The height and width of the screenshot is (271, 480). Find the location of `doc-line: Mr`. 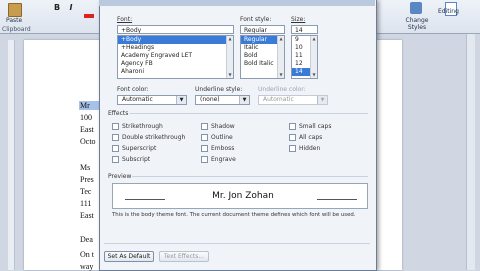

doc-line: Mr is located at coordinates (85, 105).